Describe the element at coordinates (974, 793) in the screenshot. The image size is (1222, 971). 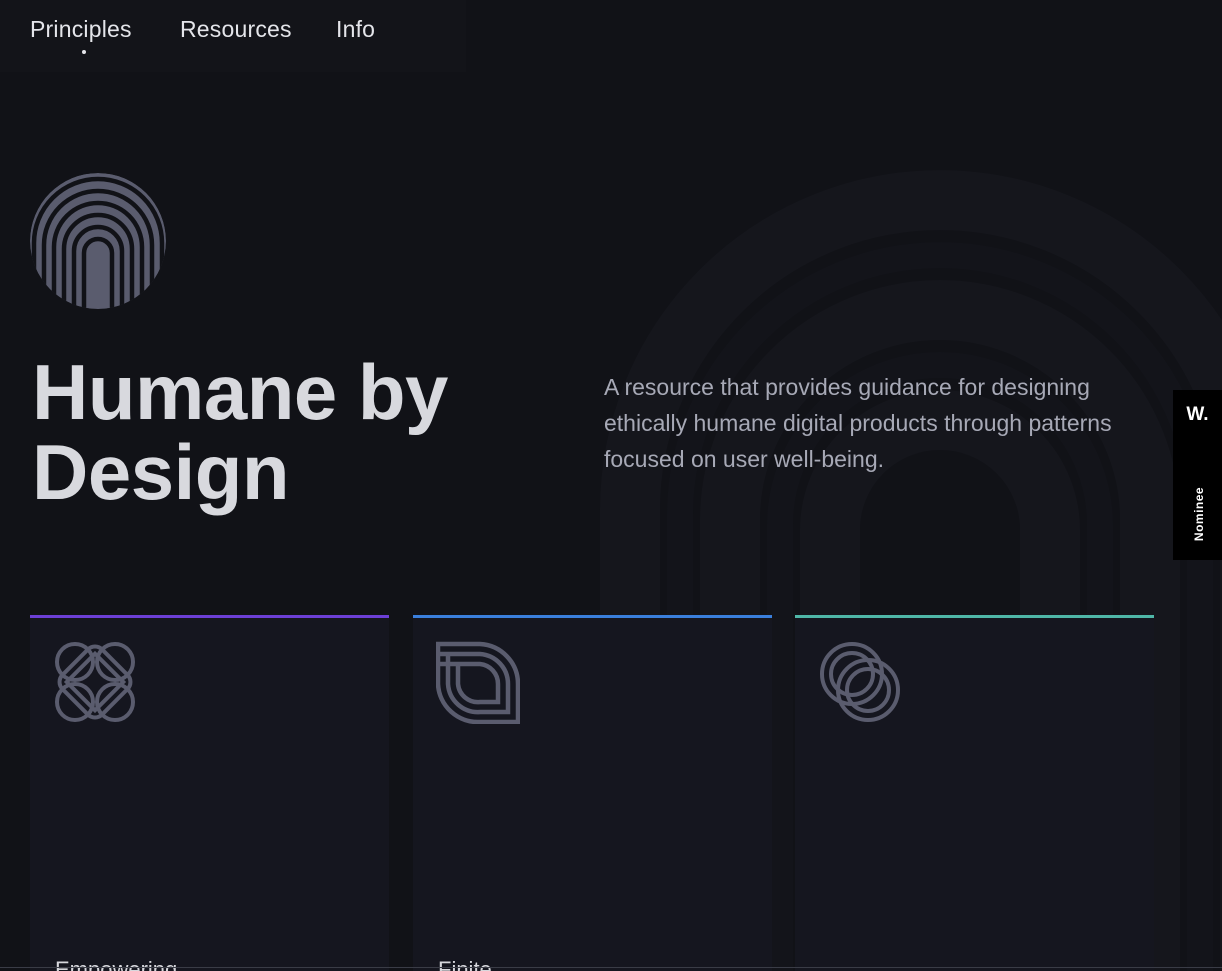
I see `principle-card-connected` at that location.